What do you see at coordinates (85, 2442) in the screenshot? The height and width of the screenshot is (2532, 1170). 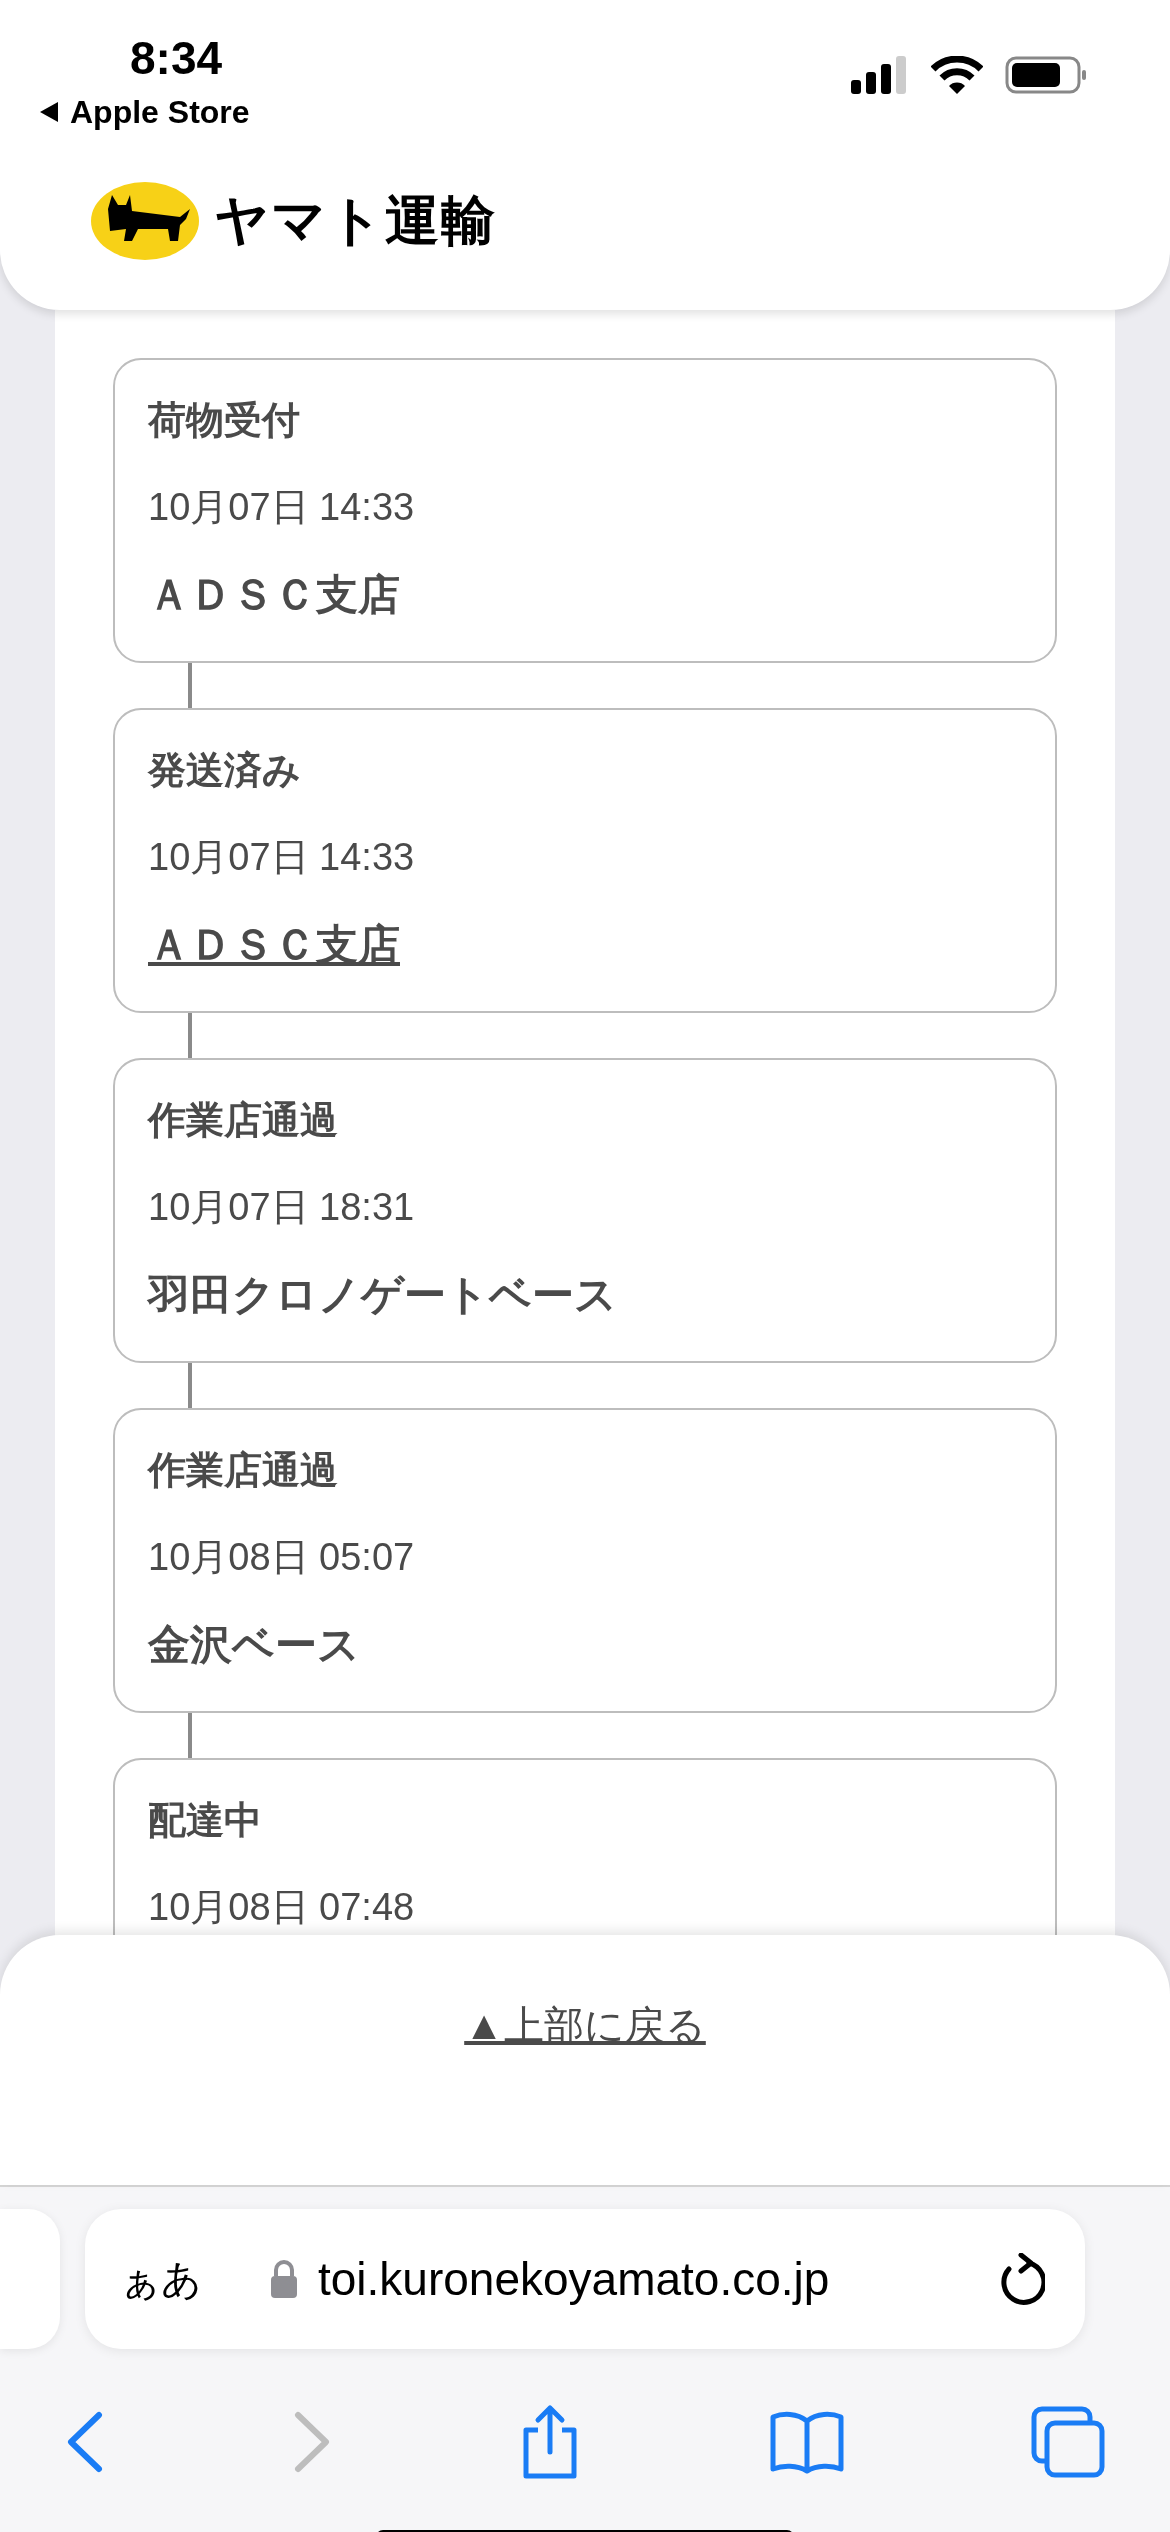 I see `back-chevron-icon` at bounding box center [85, 2442].